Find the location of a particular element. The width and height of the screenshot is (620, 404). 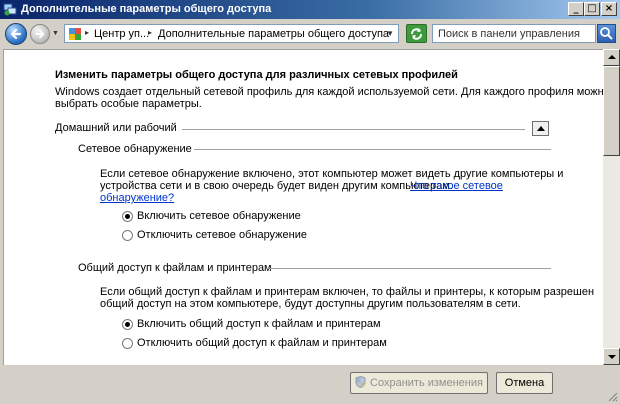

file-sharing-off-radio is located at coordinates (127, 343).